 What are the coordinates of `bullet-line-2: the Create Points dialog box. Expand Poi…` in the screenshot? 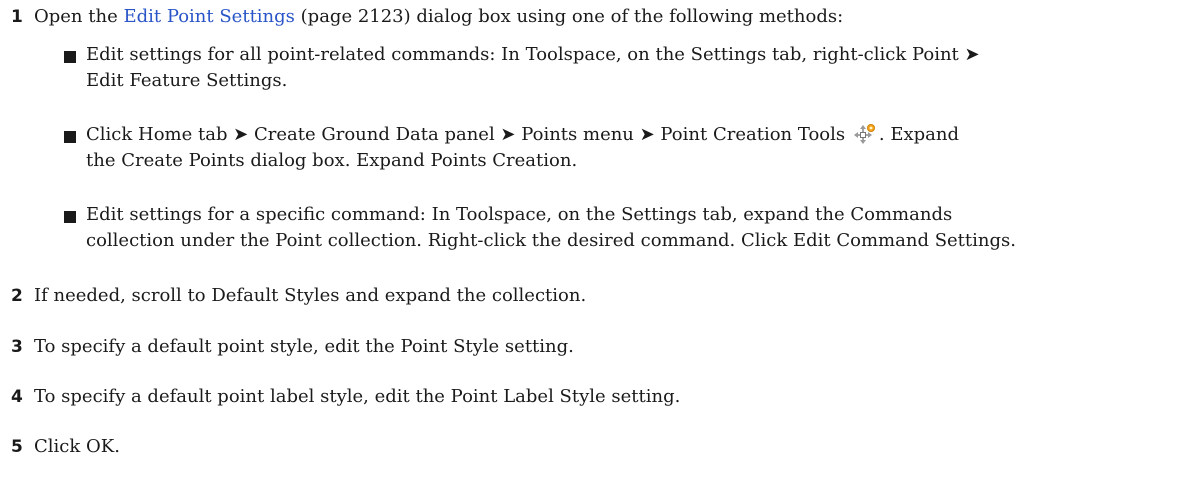 It's located at (332, 160).